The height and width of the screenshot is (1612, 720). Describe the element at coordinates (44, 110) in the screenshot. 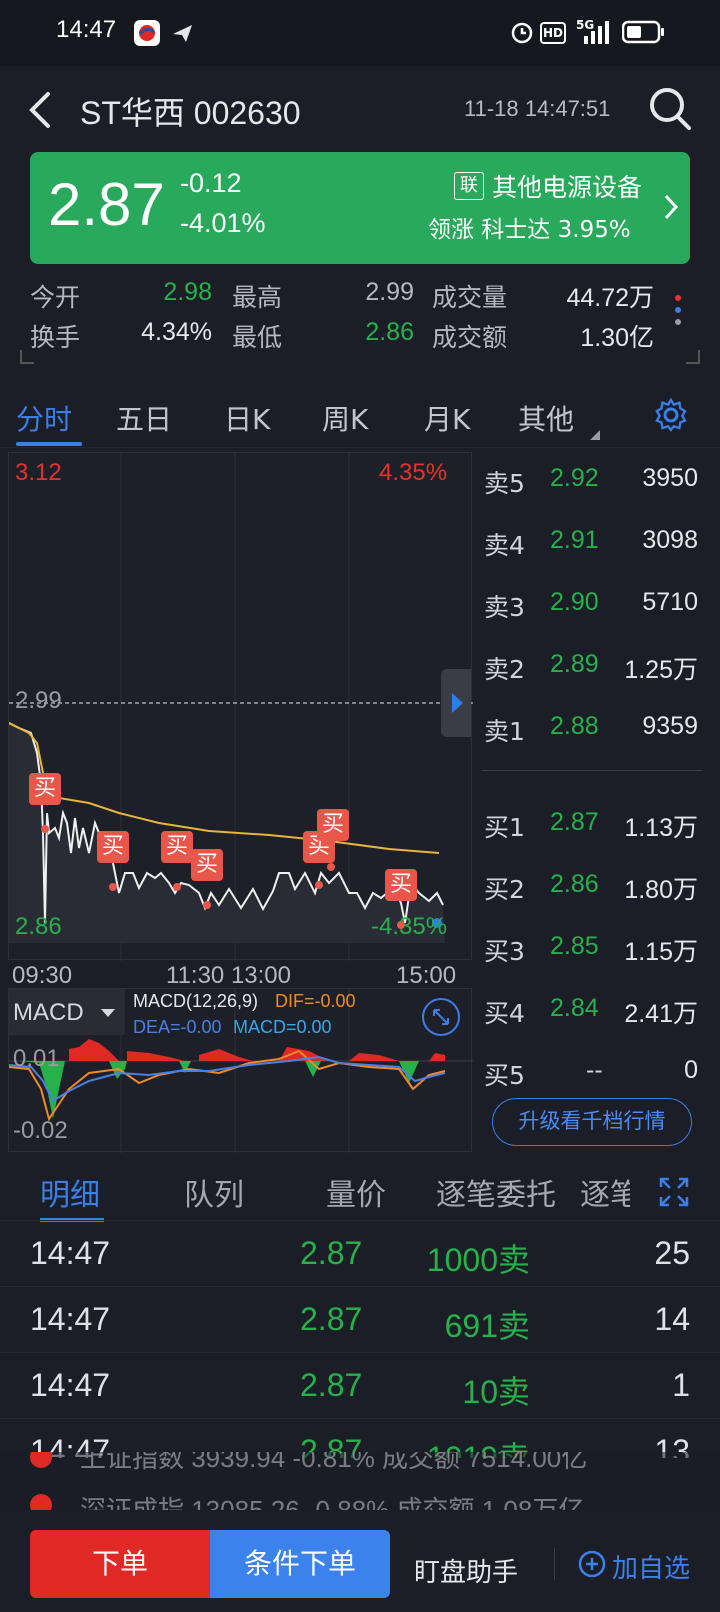

I see `back-arrow-icon` at that location.